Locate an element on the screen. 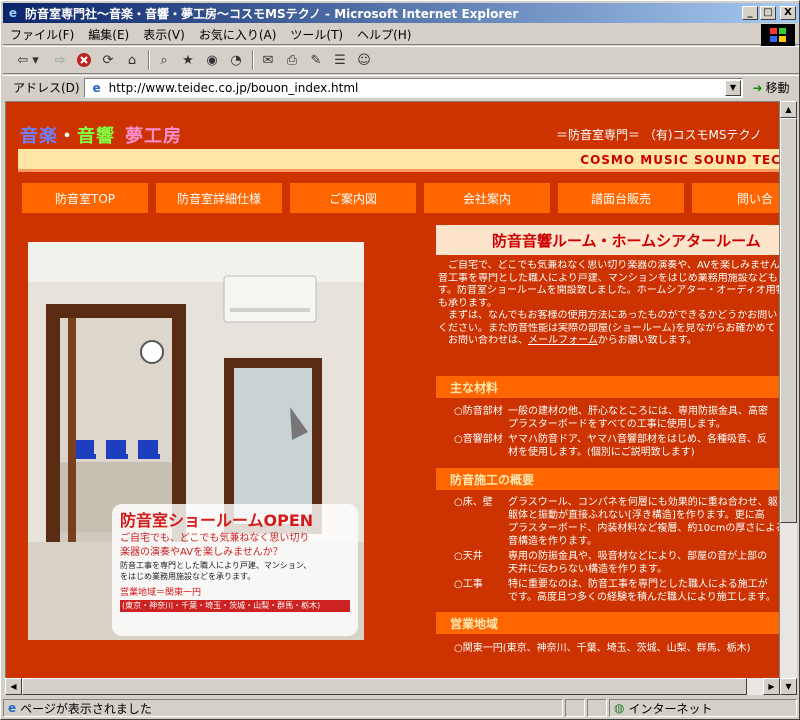 The height and width of the screenshot is (720, 800). minimize-button: _ is located at coordinates (750, 13).